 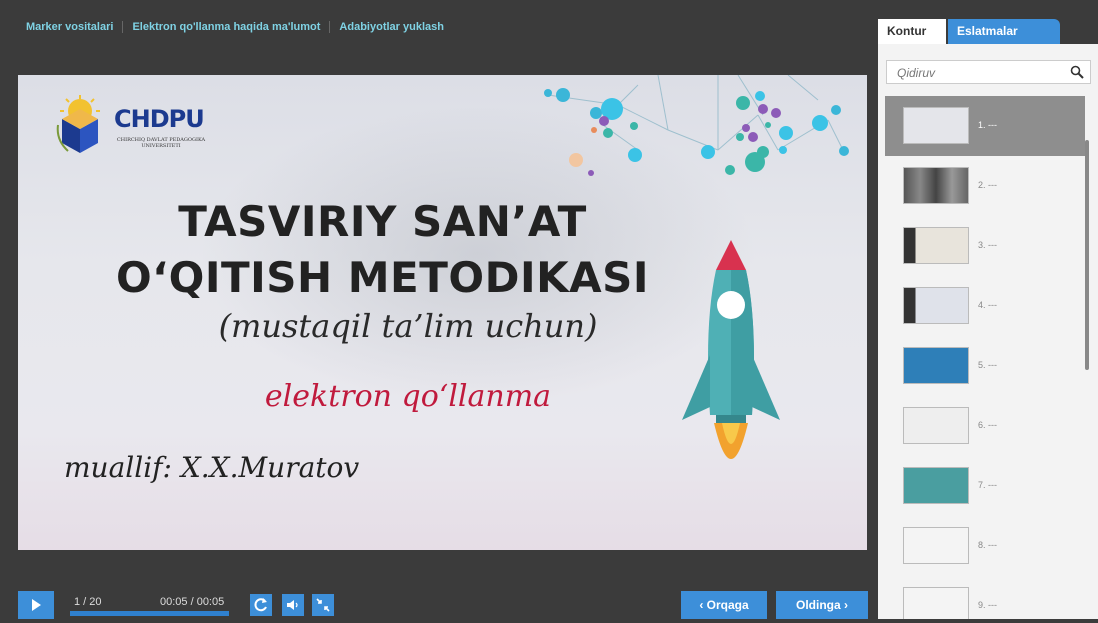 I want to click on thumbnail-label: 3. ---, so click(x=987, y=245).